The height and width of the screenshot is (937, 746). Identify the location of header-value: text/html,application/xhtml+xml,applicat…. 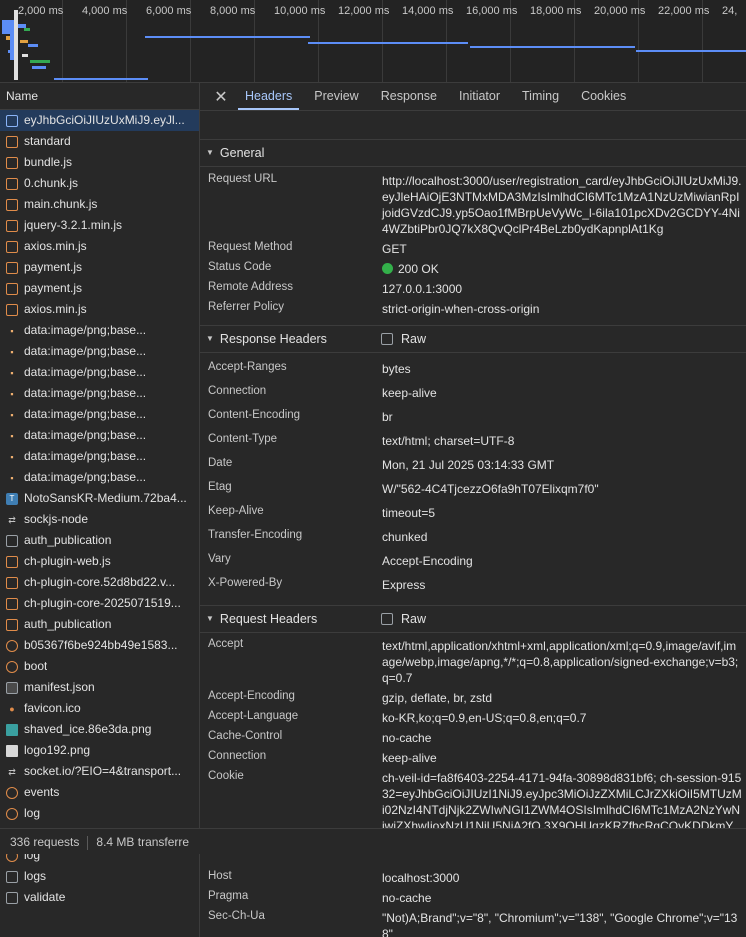
(562, 662).